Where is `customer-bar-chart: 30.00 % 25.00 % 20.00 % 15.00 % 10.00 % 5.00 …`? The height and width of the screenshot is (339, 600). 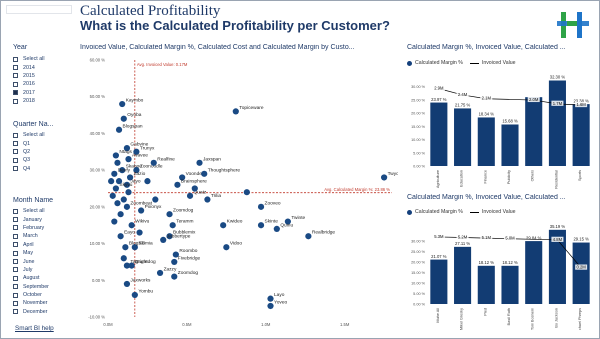 customer-bar-chart: 30.00 % 25.00 % 20.00 % 15.00 % 10.00 % 5.00 … is located at coordinates (500, 274).